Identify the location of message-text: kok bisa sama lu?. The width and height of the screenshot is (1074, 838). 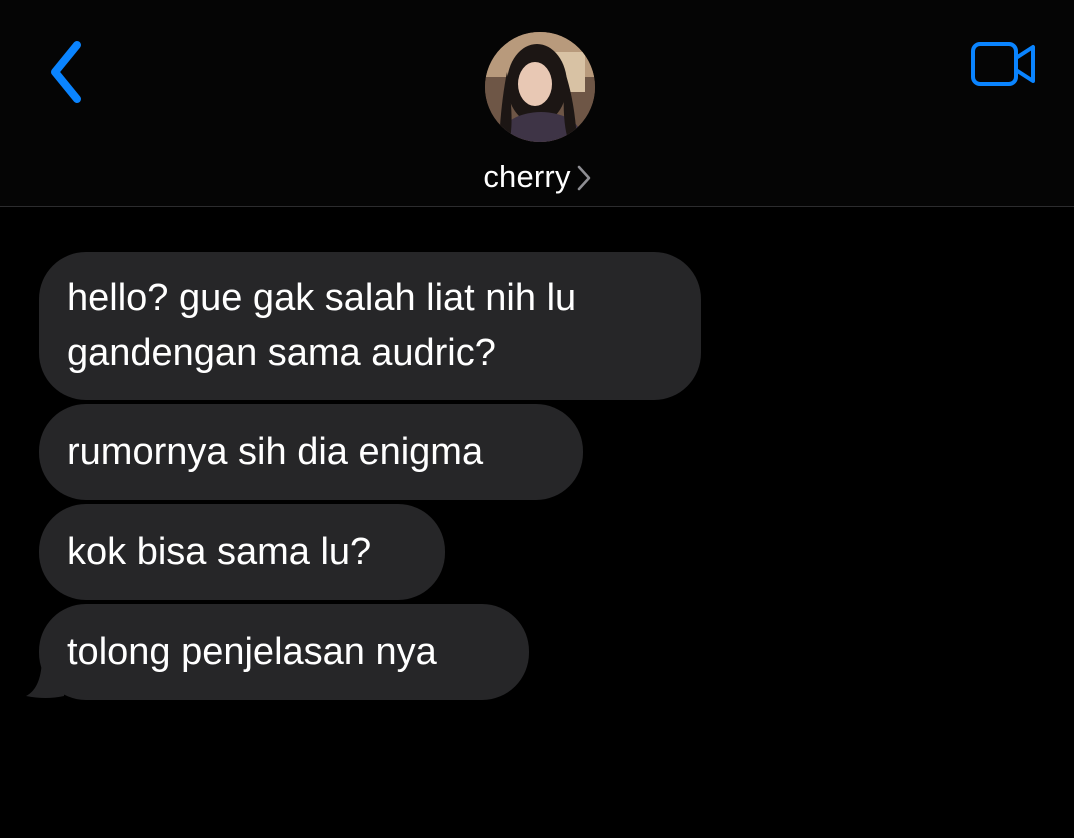
(219, 551).